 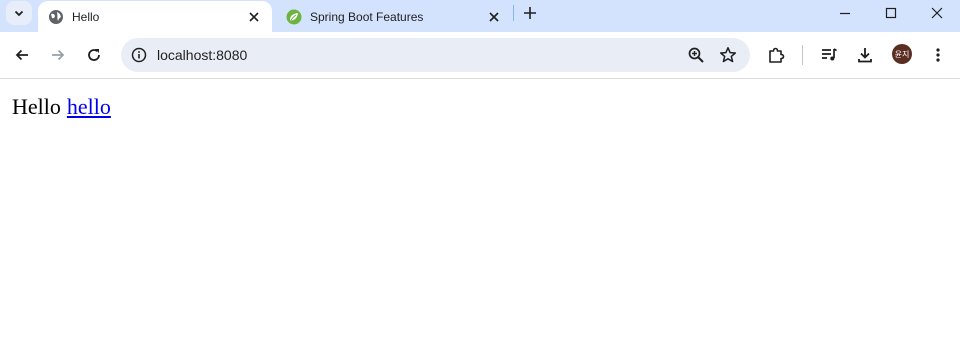 I want to click on profile-avatar: 윤지, so click(x=902, y=54).